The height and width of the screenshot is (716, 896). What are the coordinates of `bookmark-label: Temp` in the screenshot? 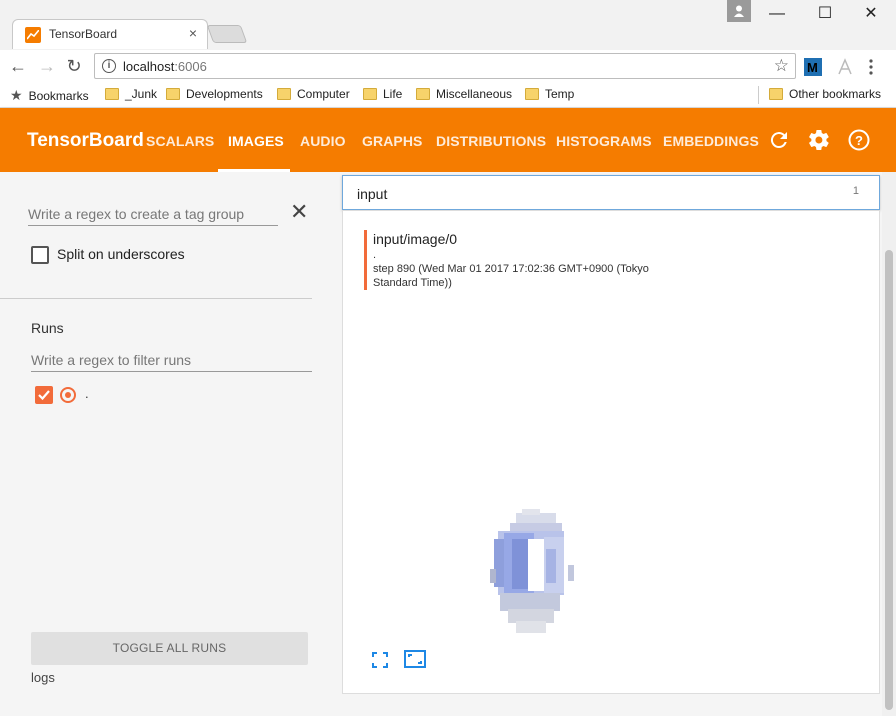 It's located at (560, 94).